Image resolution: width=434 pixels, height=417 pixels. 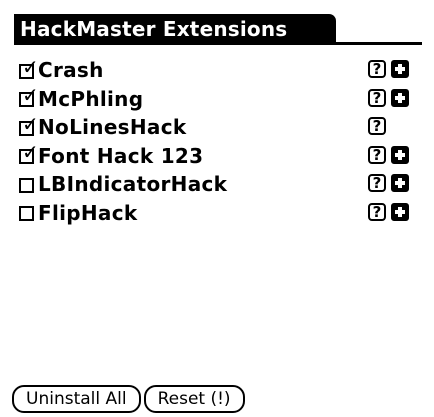 What do you see at coordinates (112, 127) in the screenshot?
I see `hack-name-label: NoLinesHack` at bounding box center [112, 127].